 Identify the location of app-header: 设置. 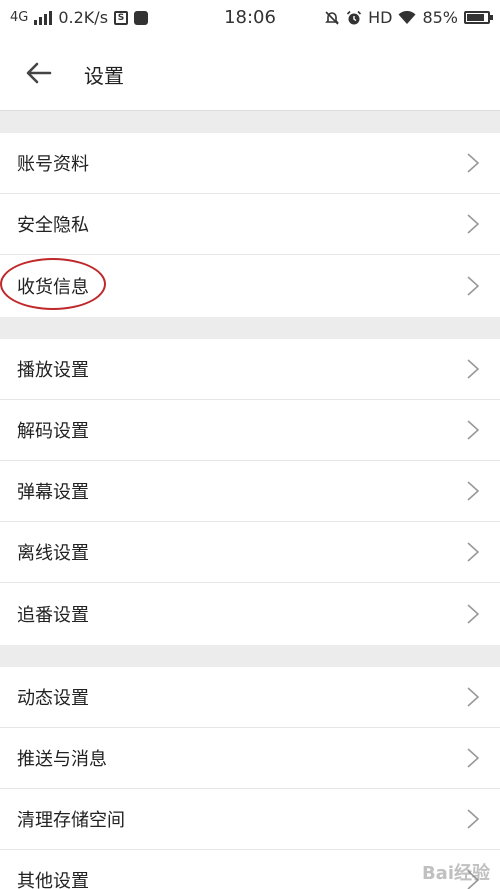
(250, 73).